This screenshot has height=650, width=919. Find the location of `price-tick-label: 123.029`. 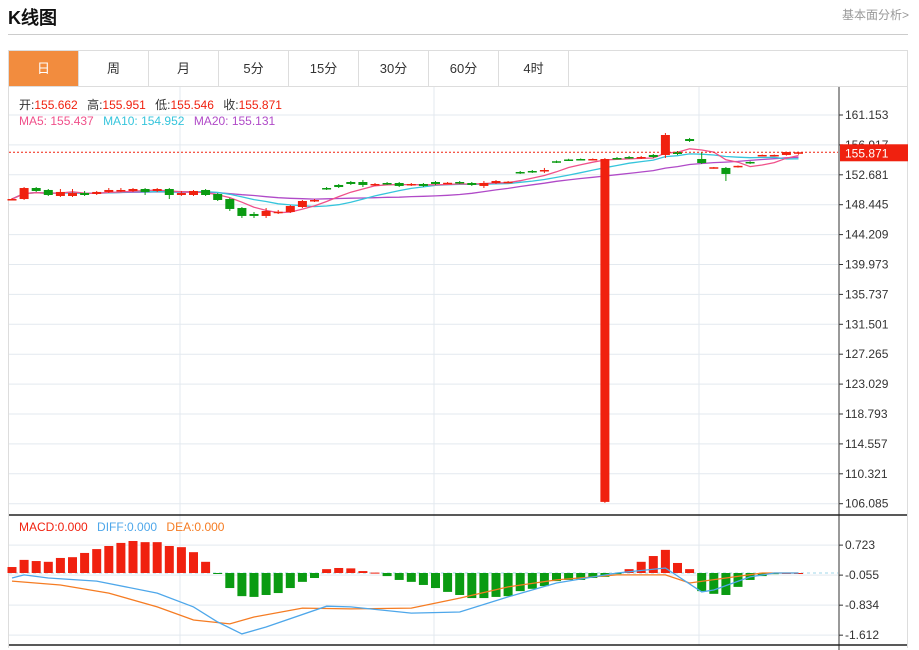

price-tick-label: 123.029 is located at coordinates (867, 384).